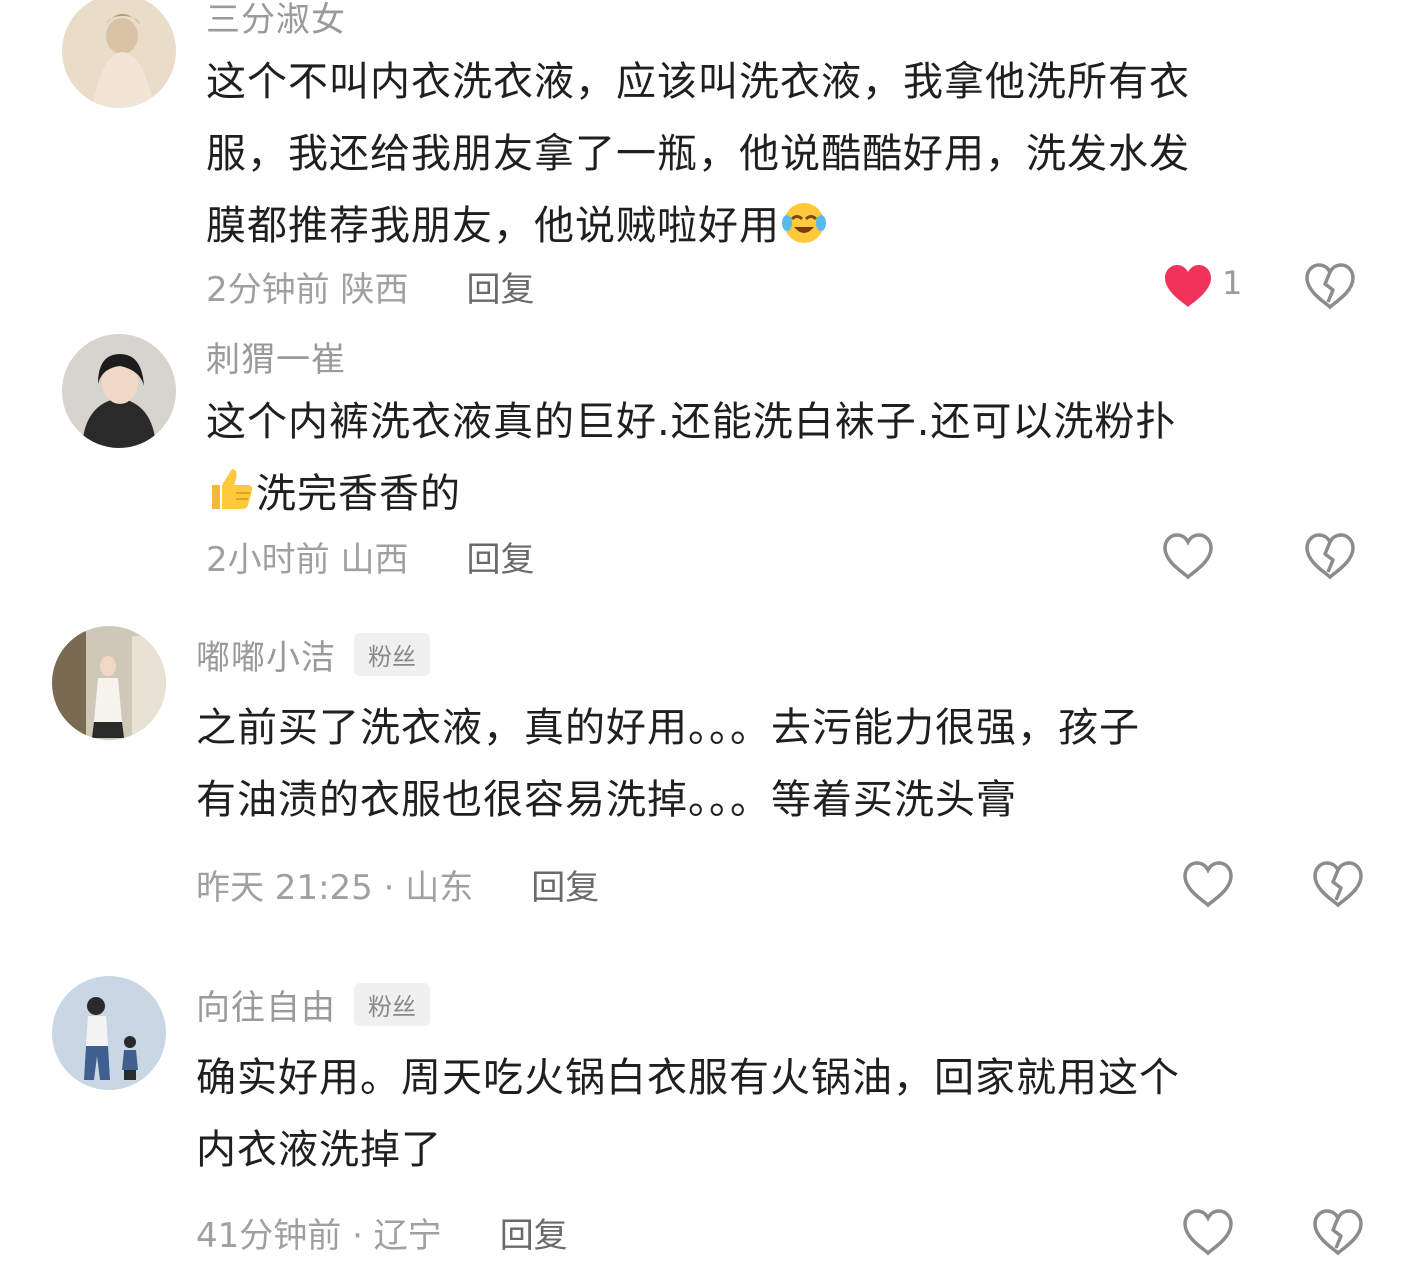 The image size is (1418, 1280). What do you see at coordinates (231, 499) in the screenshot?
I see `thumbs-up-emoji` at bounding box center [231, 499].